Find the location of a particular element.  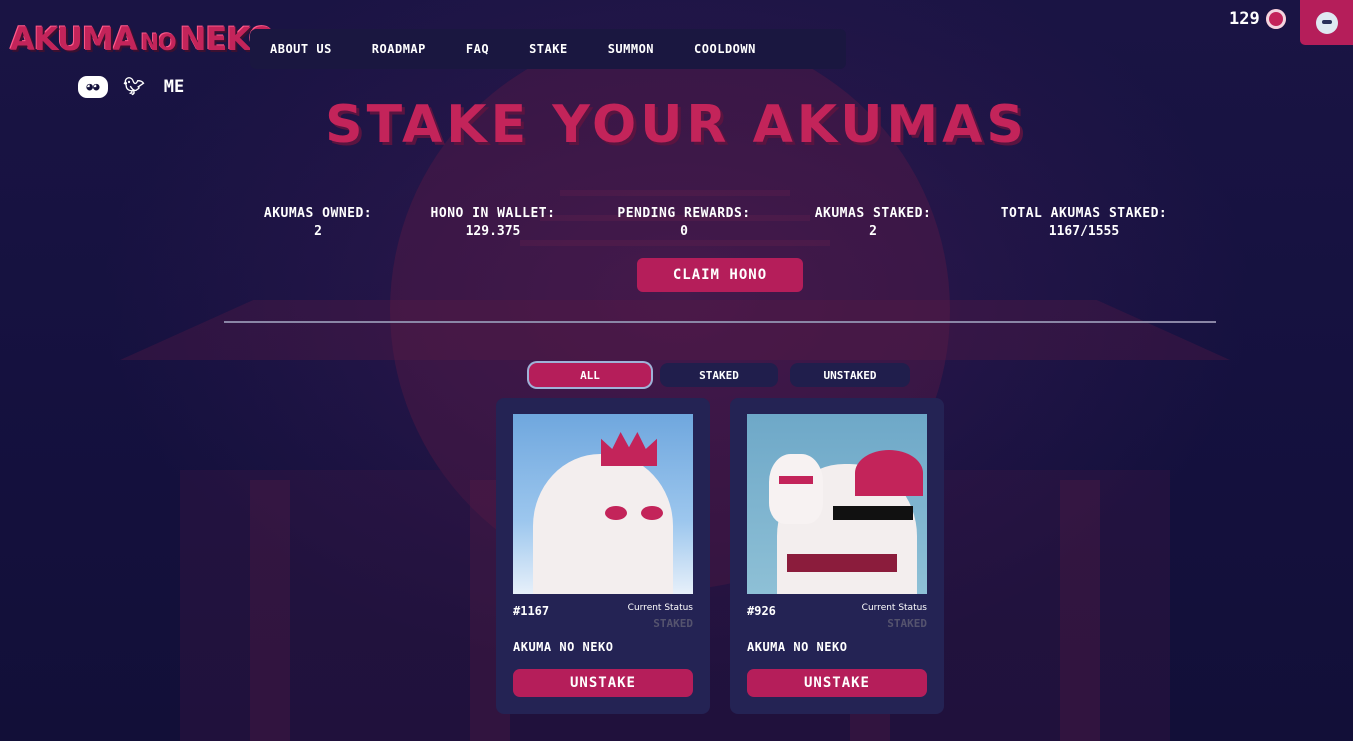

profile-button is located at coordinates (1326, 22).